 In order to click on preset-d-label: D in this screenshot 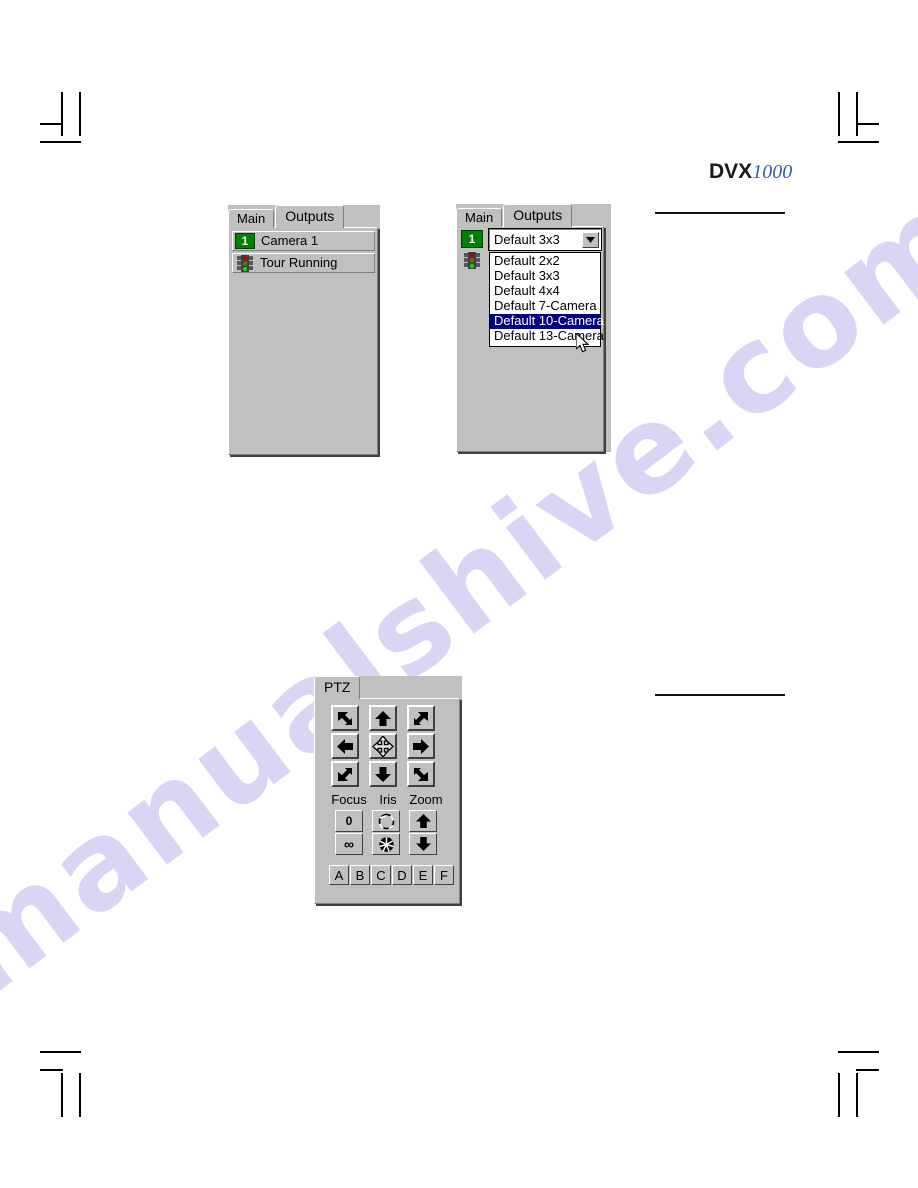, I will do `click(402, 875)`.